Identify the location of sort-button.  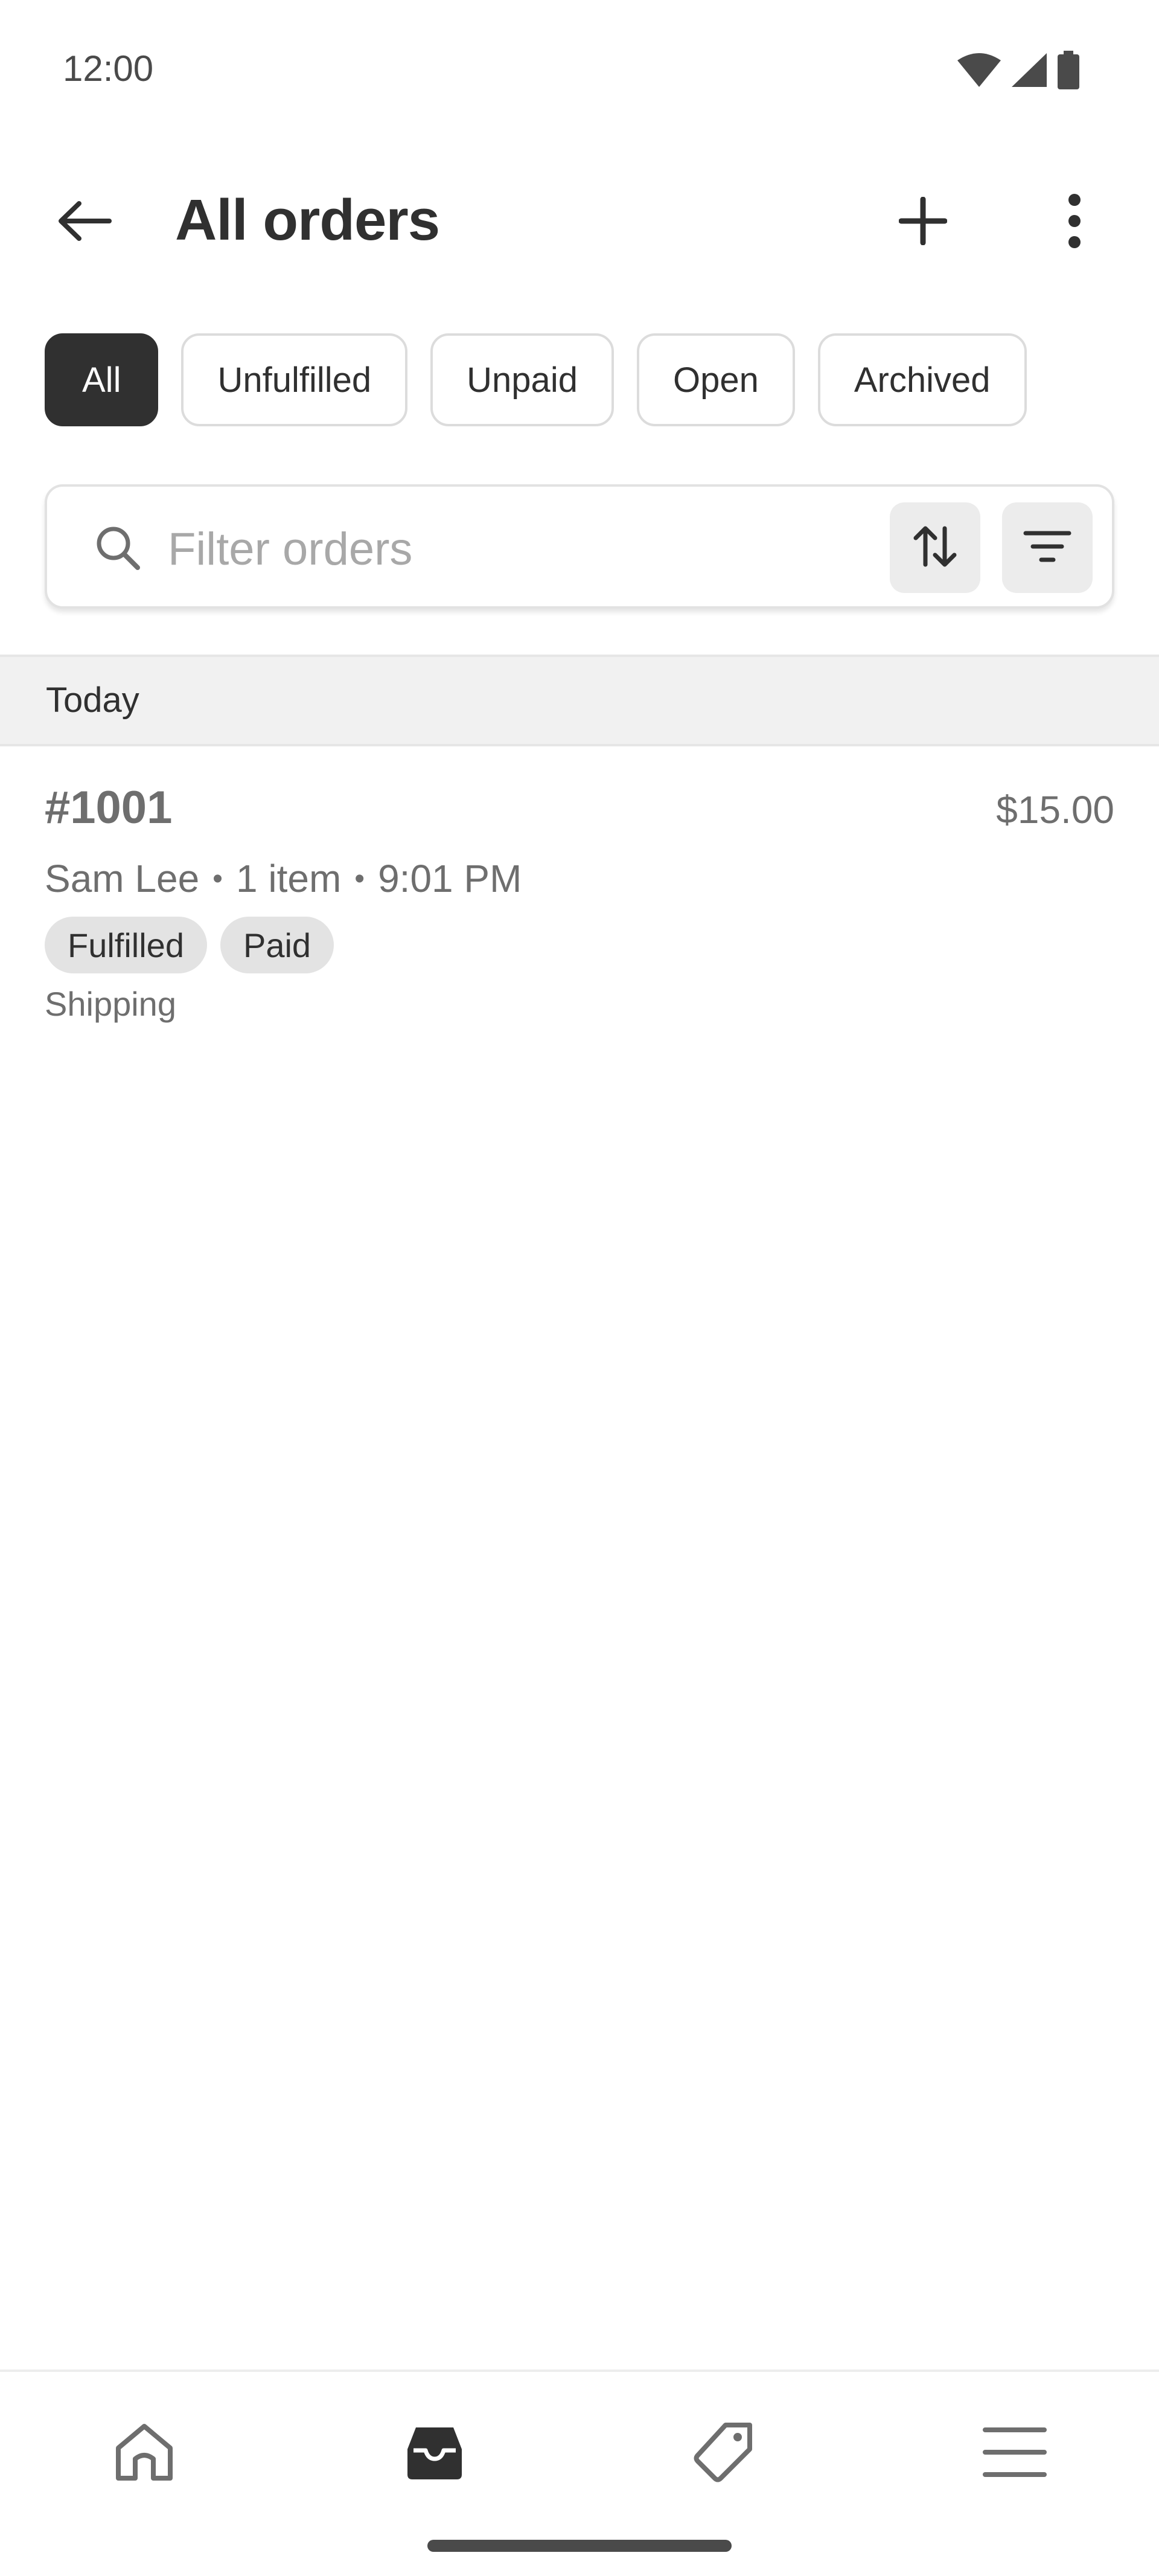
(935, 547).